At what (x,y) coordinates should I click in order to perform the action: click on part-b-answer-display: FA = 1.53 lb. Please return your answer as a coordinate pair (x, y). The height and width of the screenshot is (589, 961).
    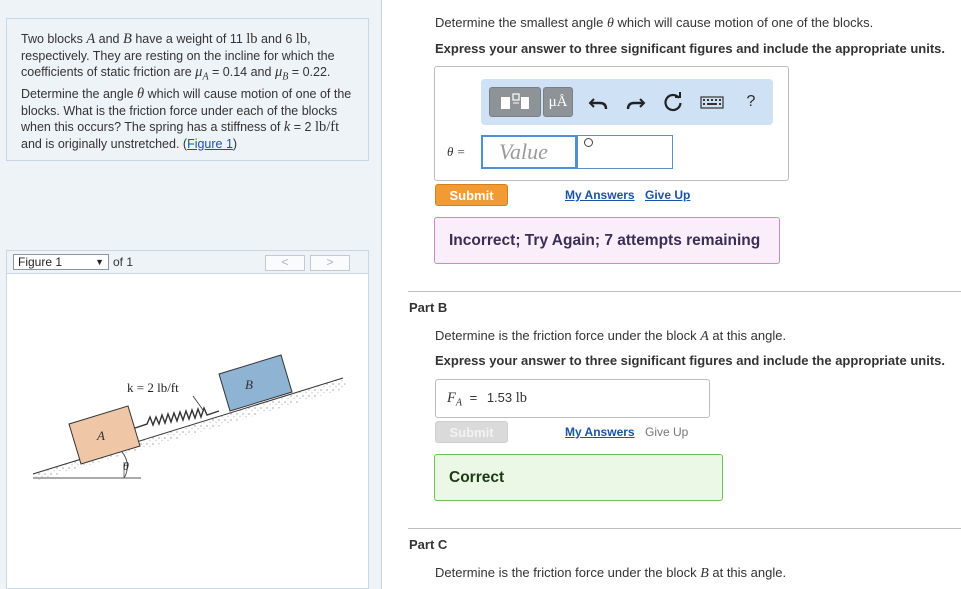
    Looking at the image, I should click on (487, 399).